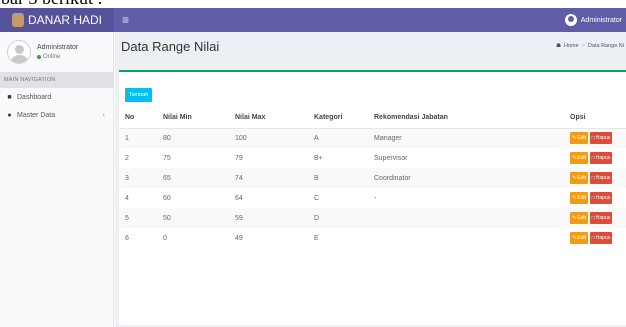 Image resolution: width=626 pixels, height=327 pixels. Describe the element at coordinates (127, 238) in the screenshot. I see `cell-no: 6` at that location.